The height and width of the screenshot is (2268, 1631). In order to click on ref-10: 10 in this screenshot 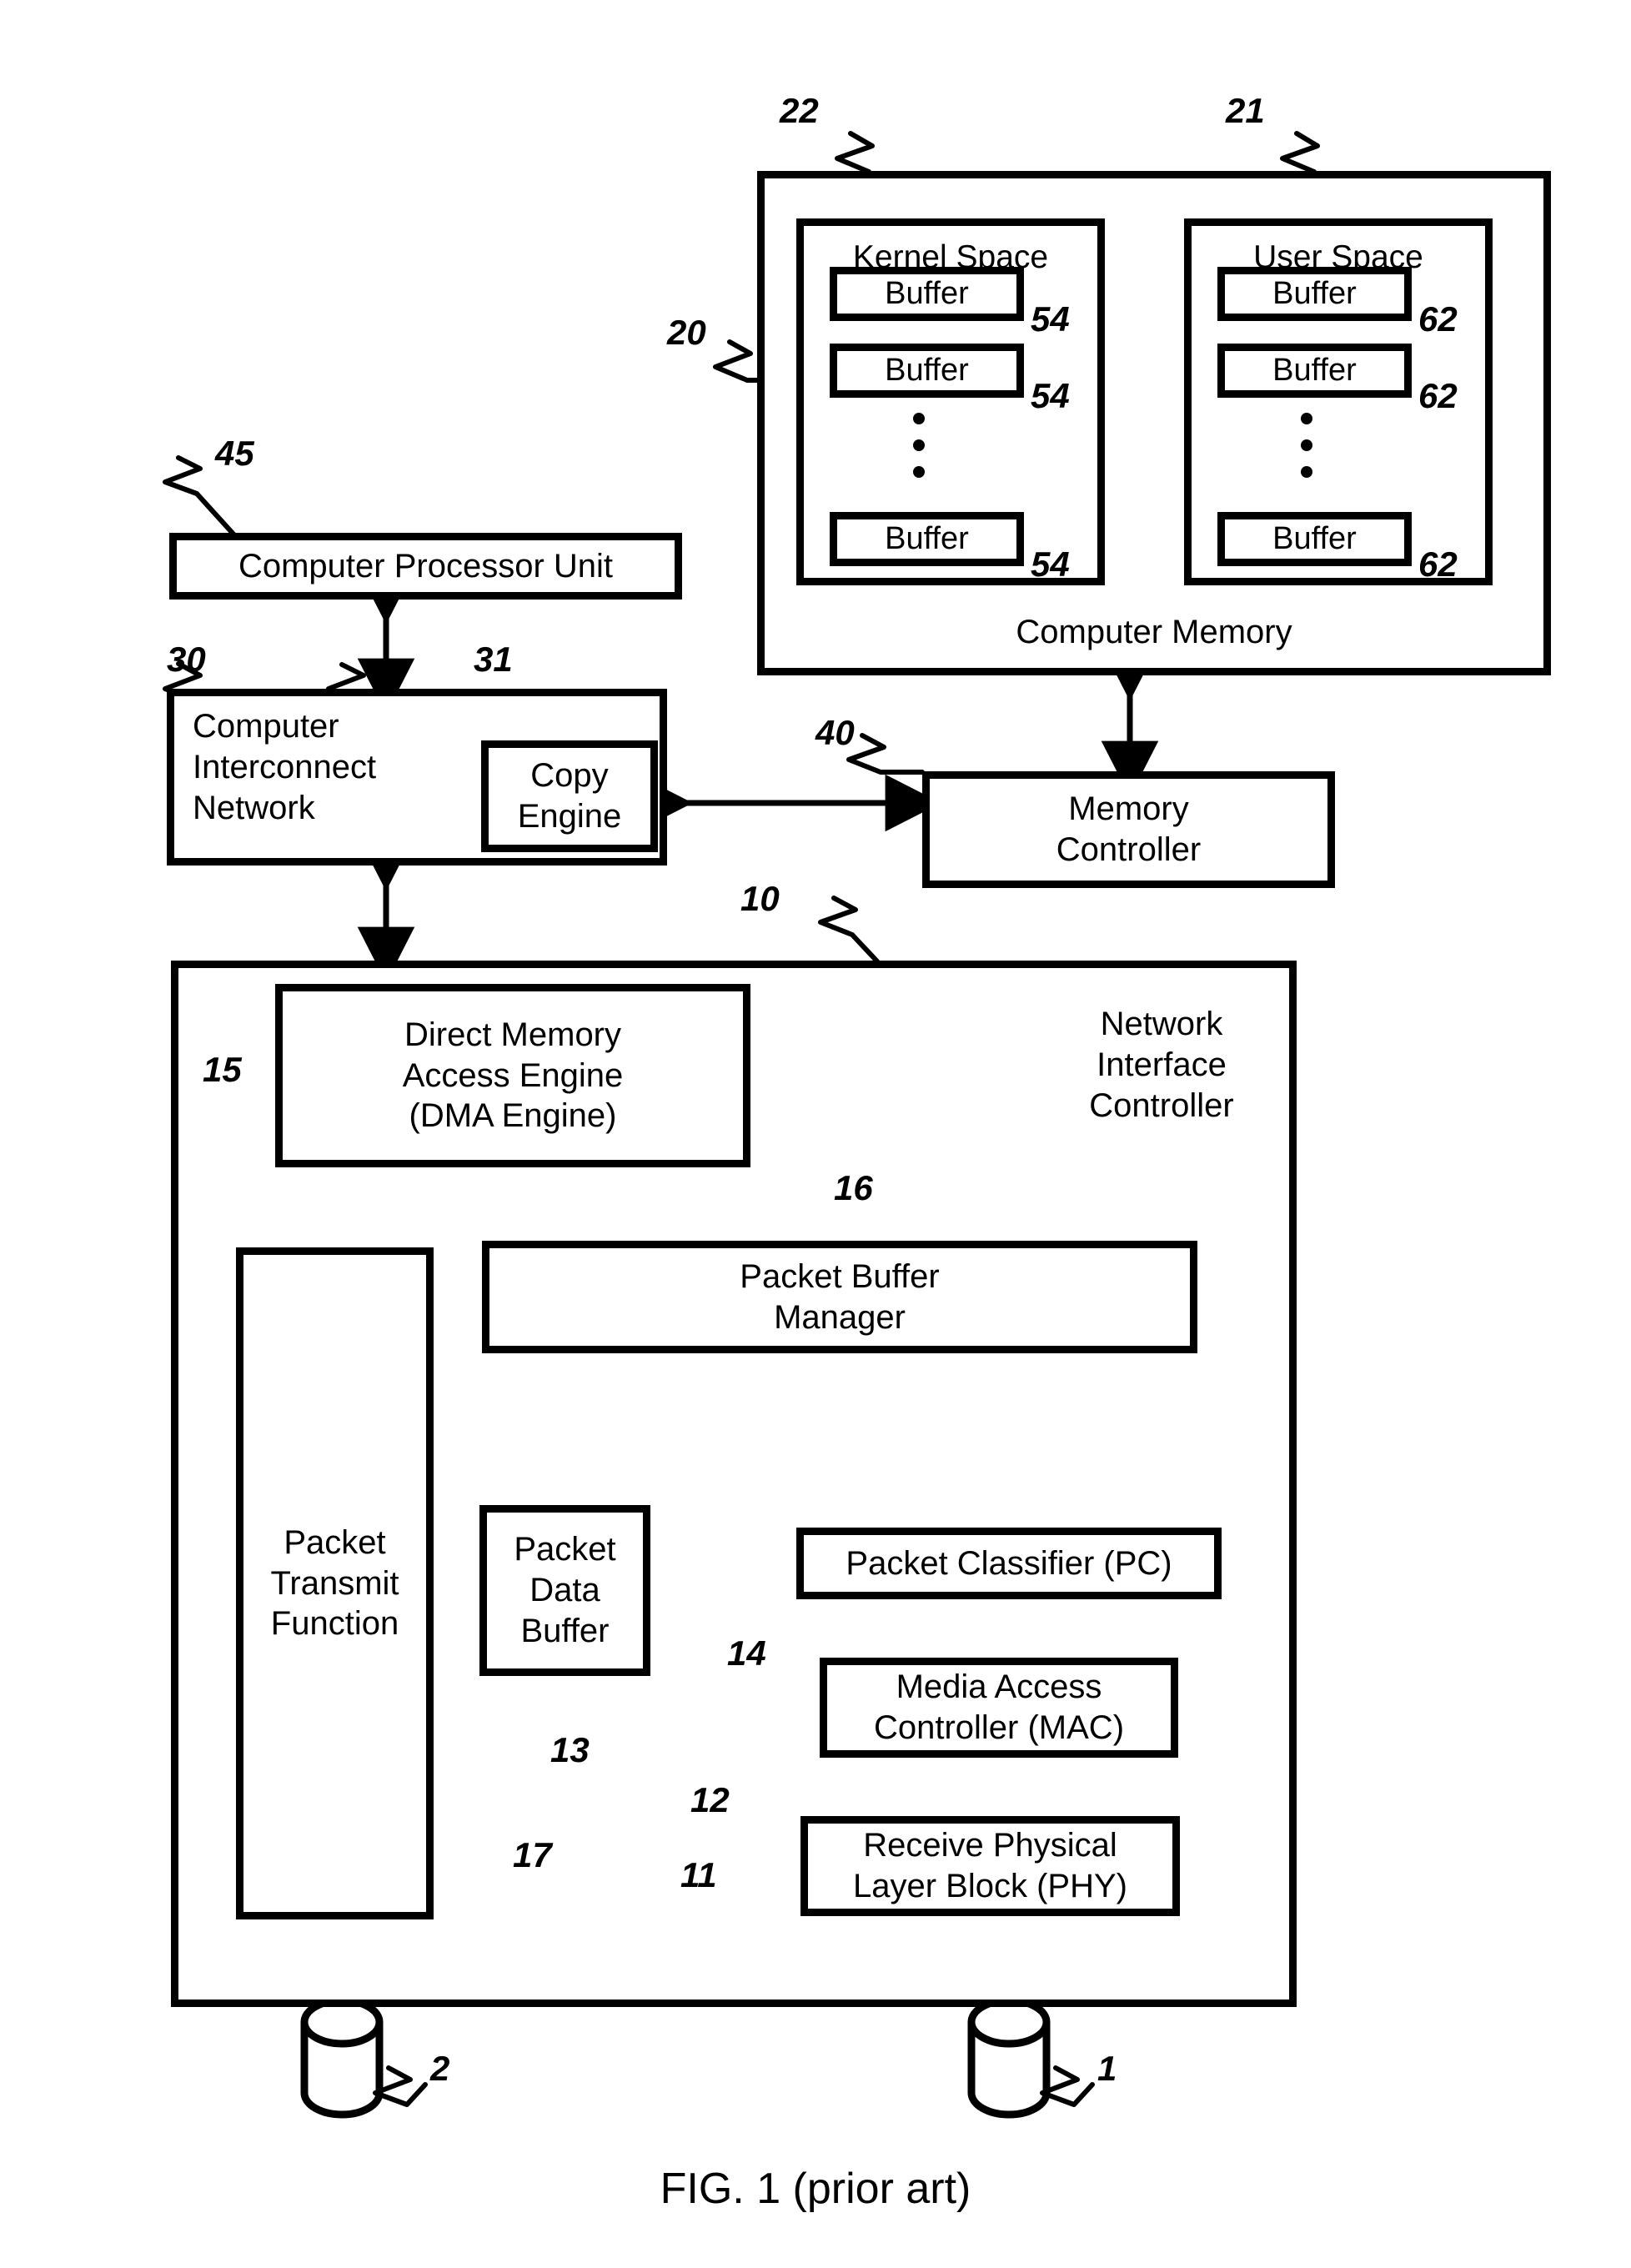, I will do `click(760, 898)`.